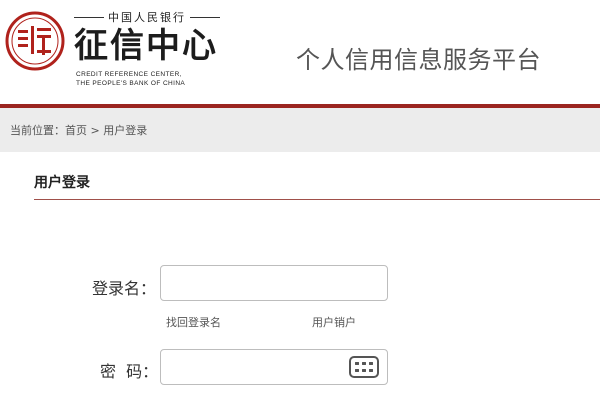 This screenshot has width=600, height=401. Describe the element at coordinates (124, 288) in the screenshot. I see `username-label: 登录名：` at that location.